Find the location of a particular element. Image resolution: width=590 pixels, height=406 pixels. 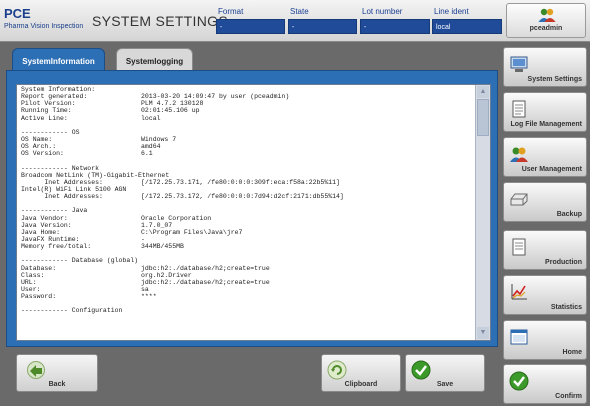

sidebar-item-backup: Backup is located at coordinates (545, 202).